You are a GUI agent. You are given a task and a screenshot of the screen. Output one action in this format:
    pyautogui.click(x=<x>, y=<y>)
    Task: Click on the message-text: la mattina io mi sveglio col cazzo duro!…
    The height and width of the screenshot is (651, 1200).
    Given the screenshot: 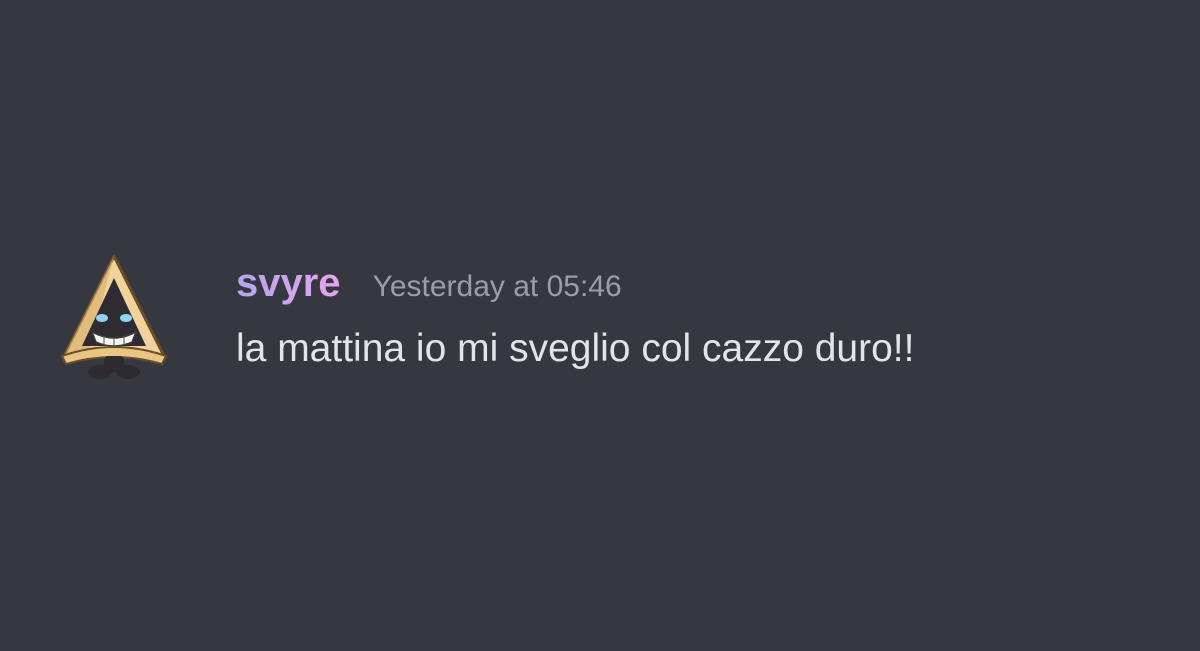 What is the action you would take?
    pyautogui.click(x=575, y=348)
    